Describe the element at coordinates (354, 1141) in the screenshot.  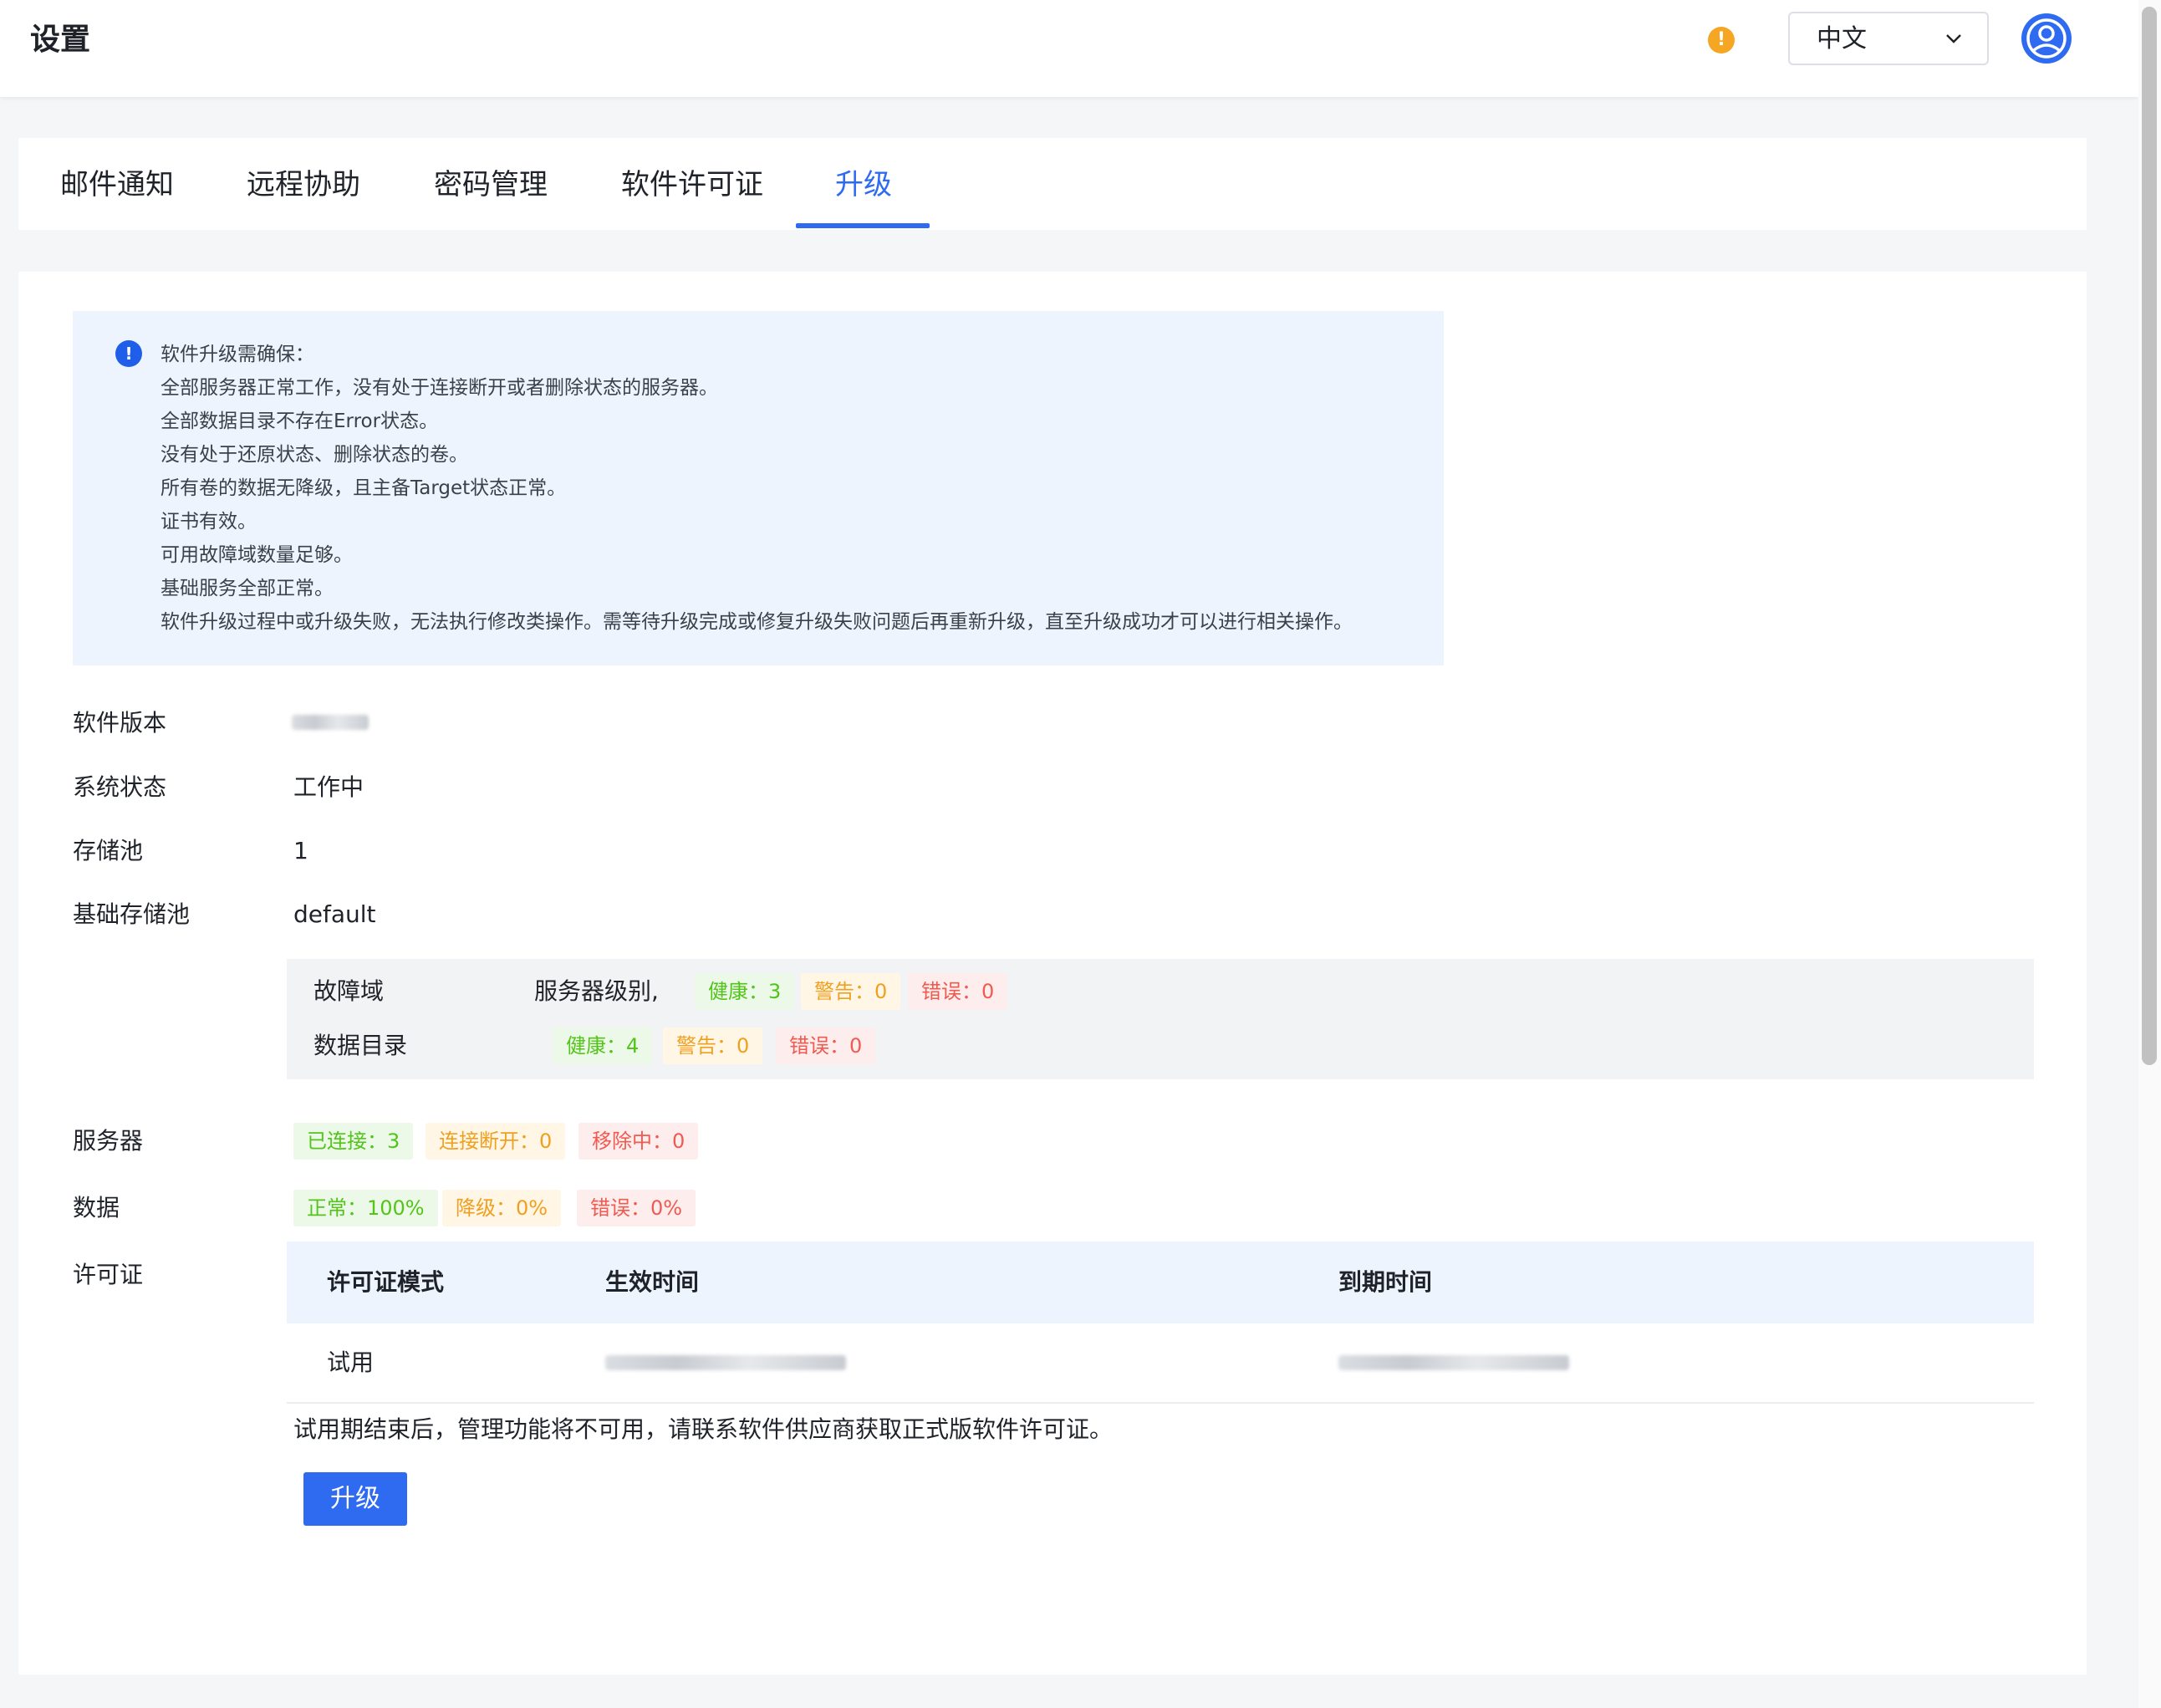
I see `servers-connected-badge: 已连接：3` at that location.